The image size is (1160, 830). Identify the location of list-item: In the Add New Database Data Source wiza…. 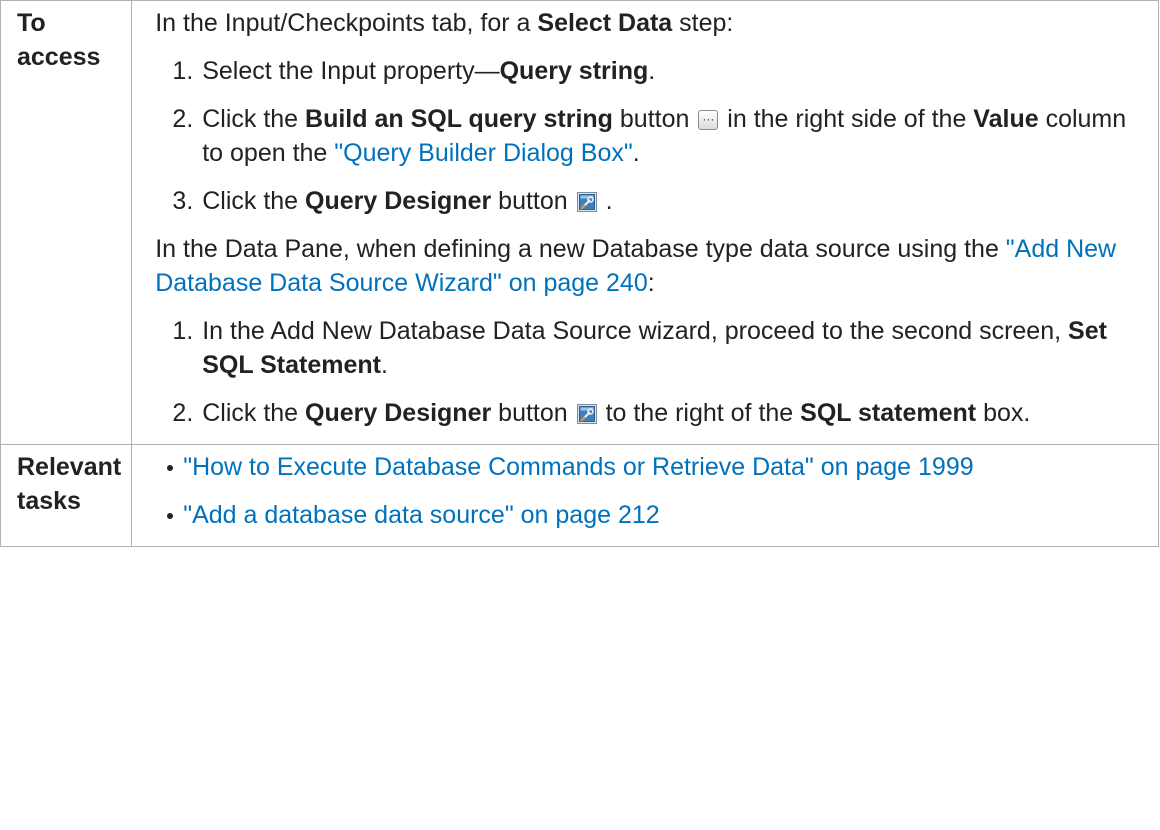
(664, 348).